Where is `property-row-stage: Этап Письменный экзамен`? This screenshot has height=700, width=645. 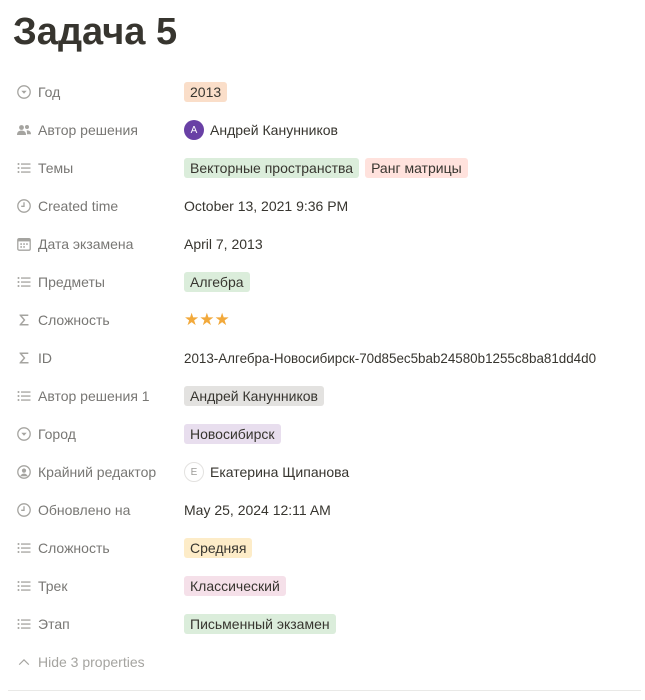 property-row-stage: Этап Письменный экзамен is located at coordinates (325, 624).